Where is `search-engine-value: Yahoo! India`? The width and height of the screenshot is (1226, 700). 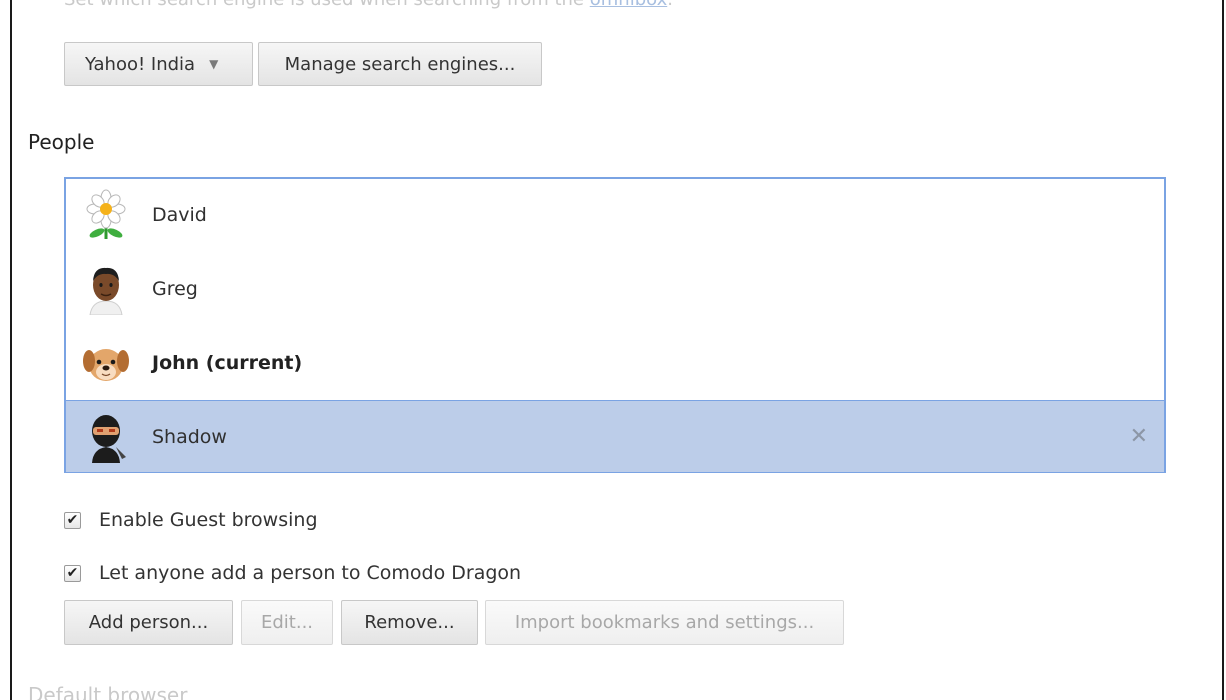
search-engine-value: Yahoo! India is located at coordinates (140, 64).